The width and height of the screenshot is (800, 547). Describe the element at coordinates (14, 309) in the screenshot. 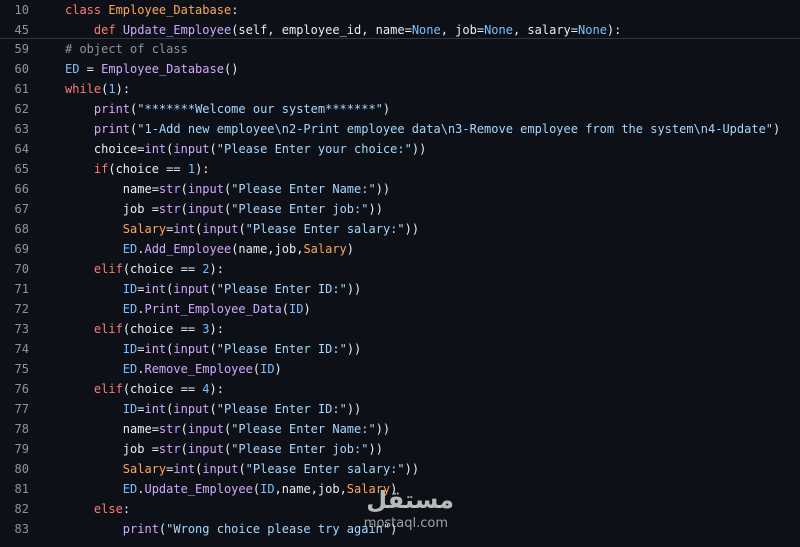

I see `line-number: 72` at that location.